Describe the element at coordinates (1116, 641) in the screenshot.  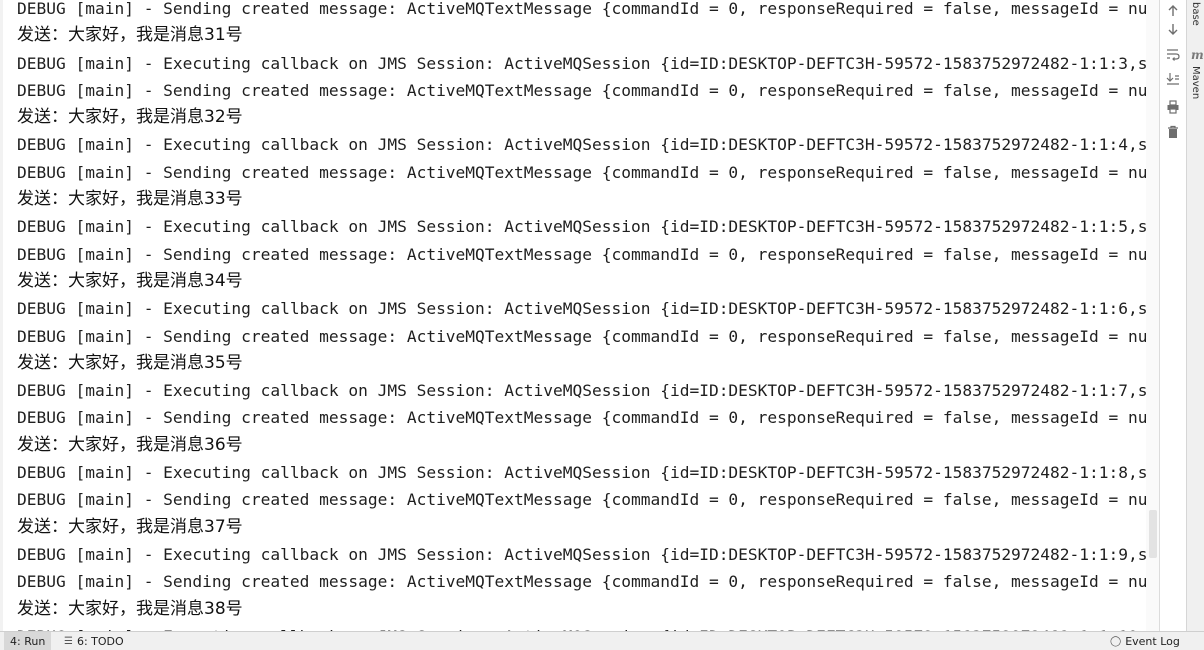
I see `event-log-icon: ◯` at that location.